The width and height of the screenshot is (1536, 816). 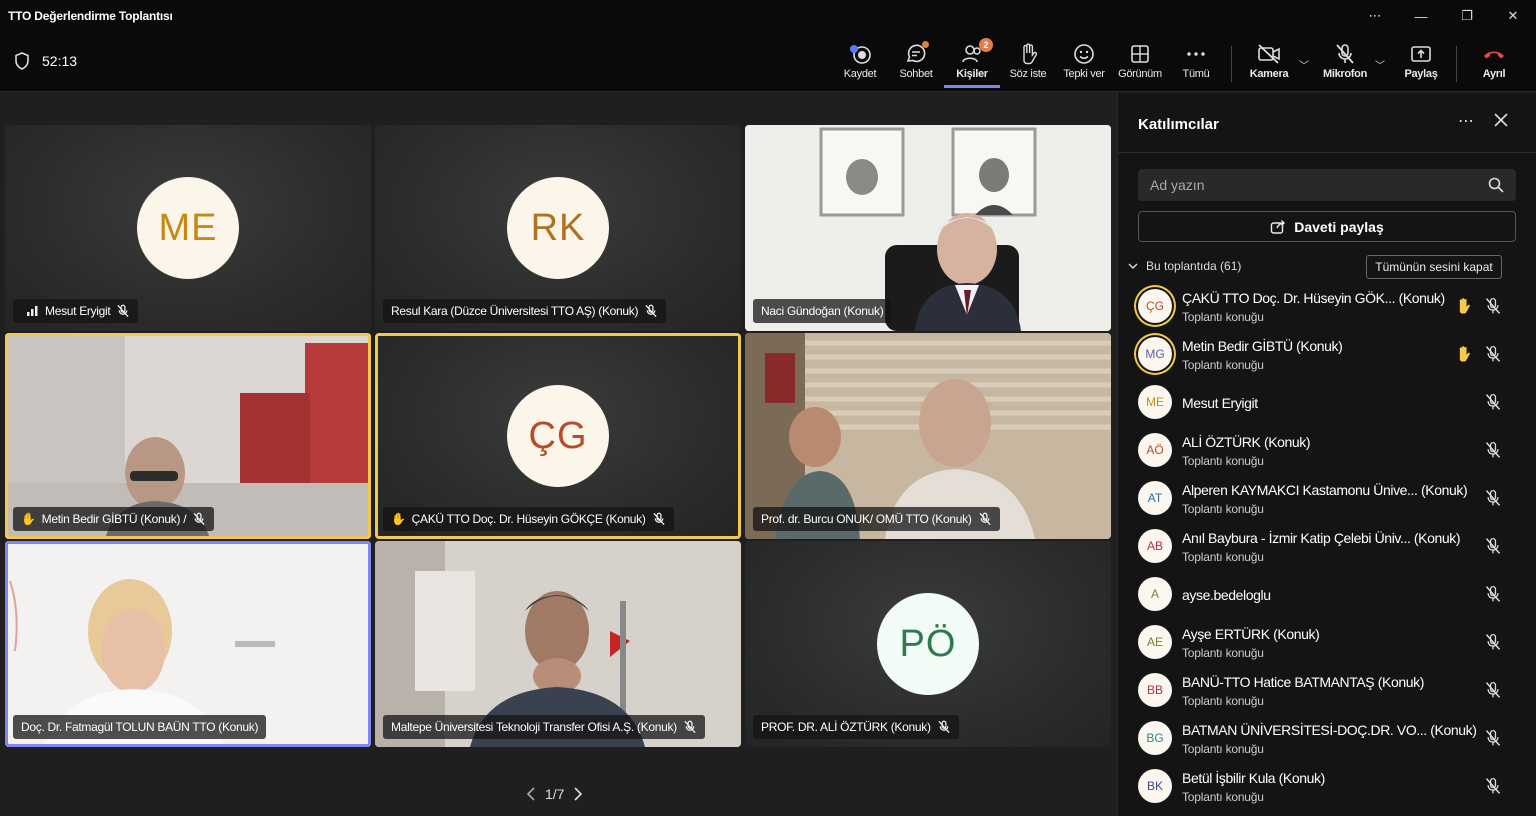 I want to click on participant-row: AÖ ALİ ÖZTÜRK (Konuk) Toplantı konuğu, so click(x=1327, y=451).